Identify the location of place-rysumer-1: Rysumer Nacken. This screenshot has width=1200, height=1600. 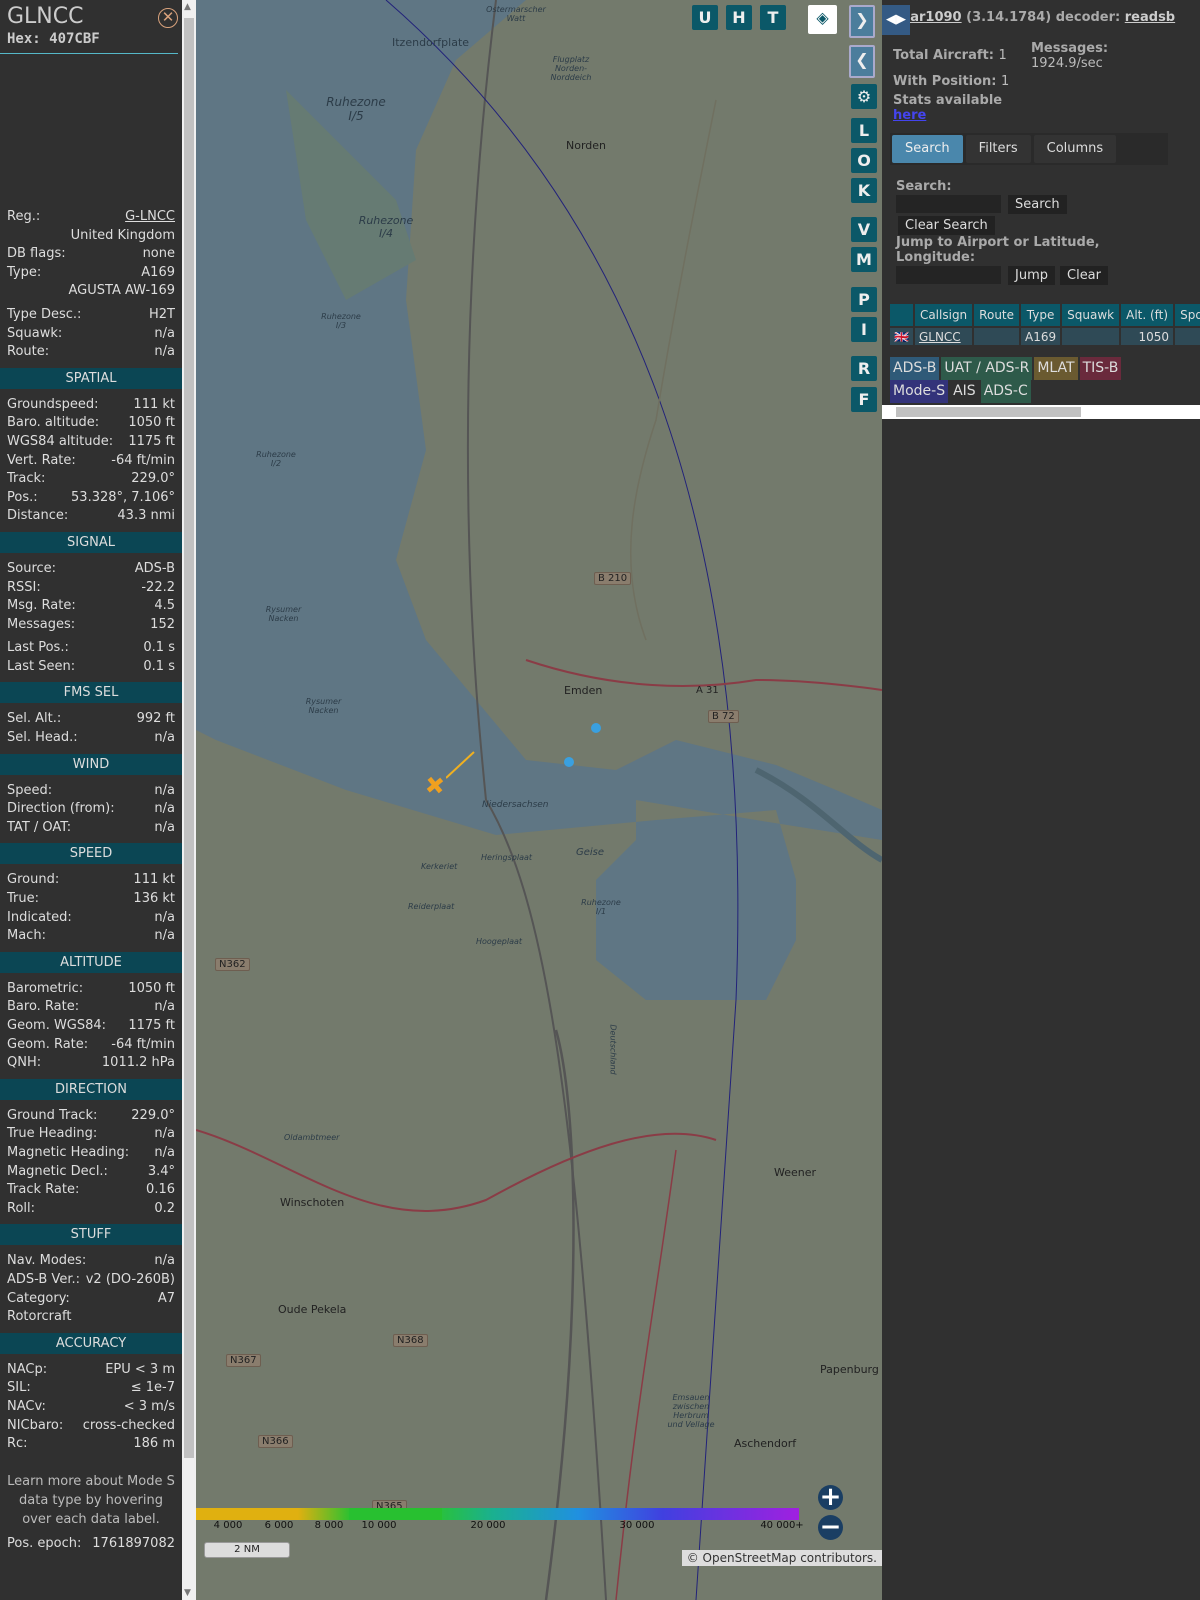
(283, 614).